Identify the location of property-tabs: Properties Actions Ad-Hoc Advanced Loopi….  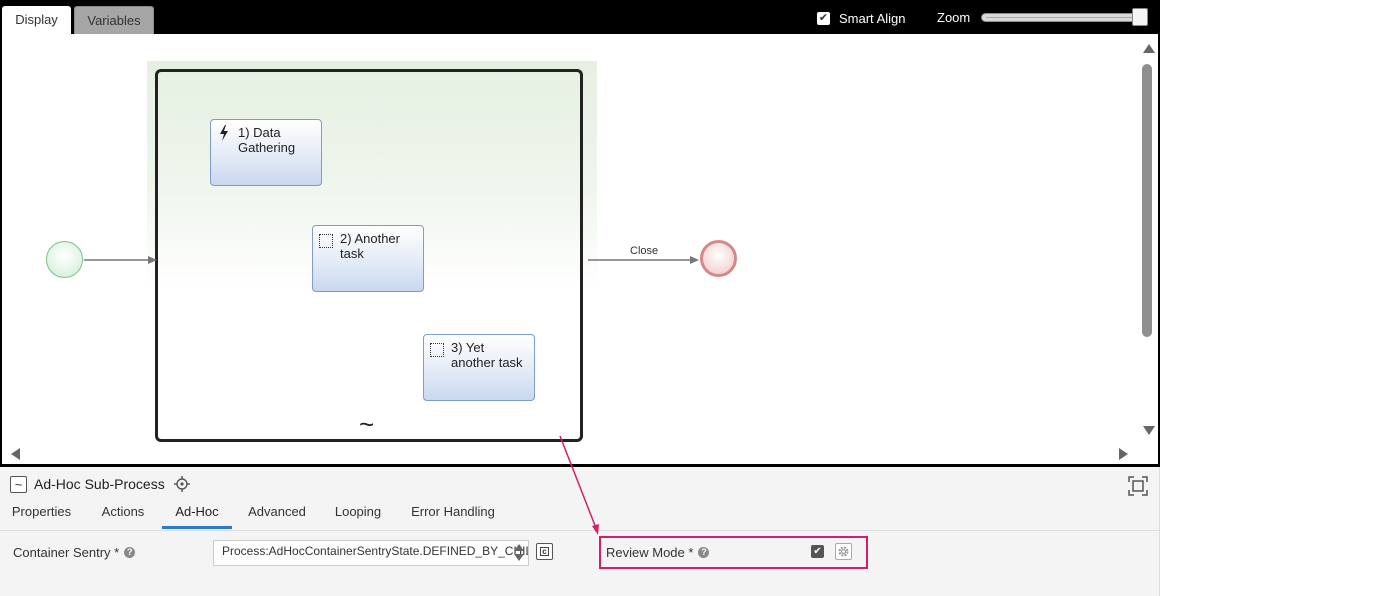
(580, 515).